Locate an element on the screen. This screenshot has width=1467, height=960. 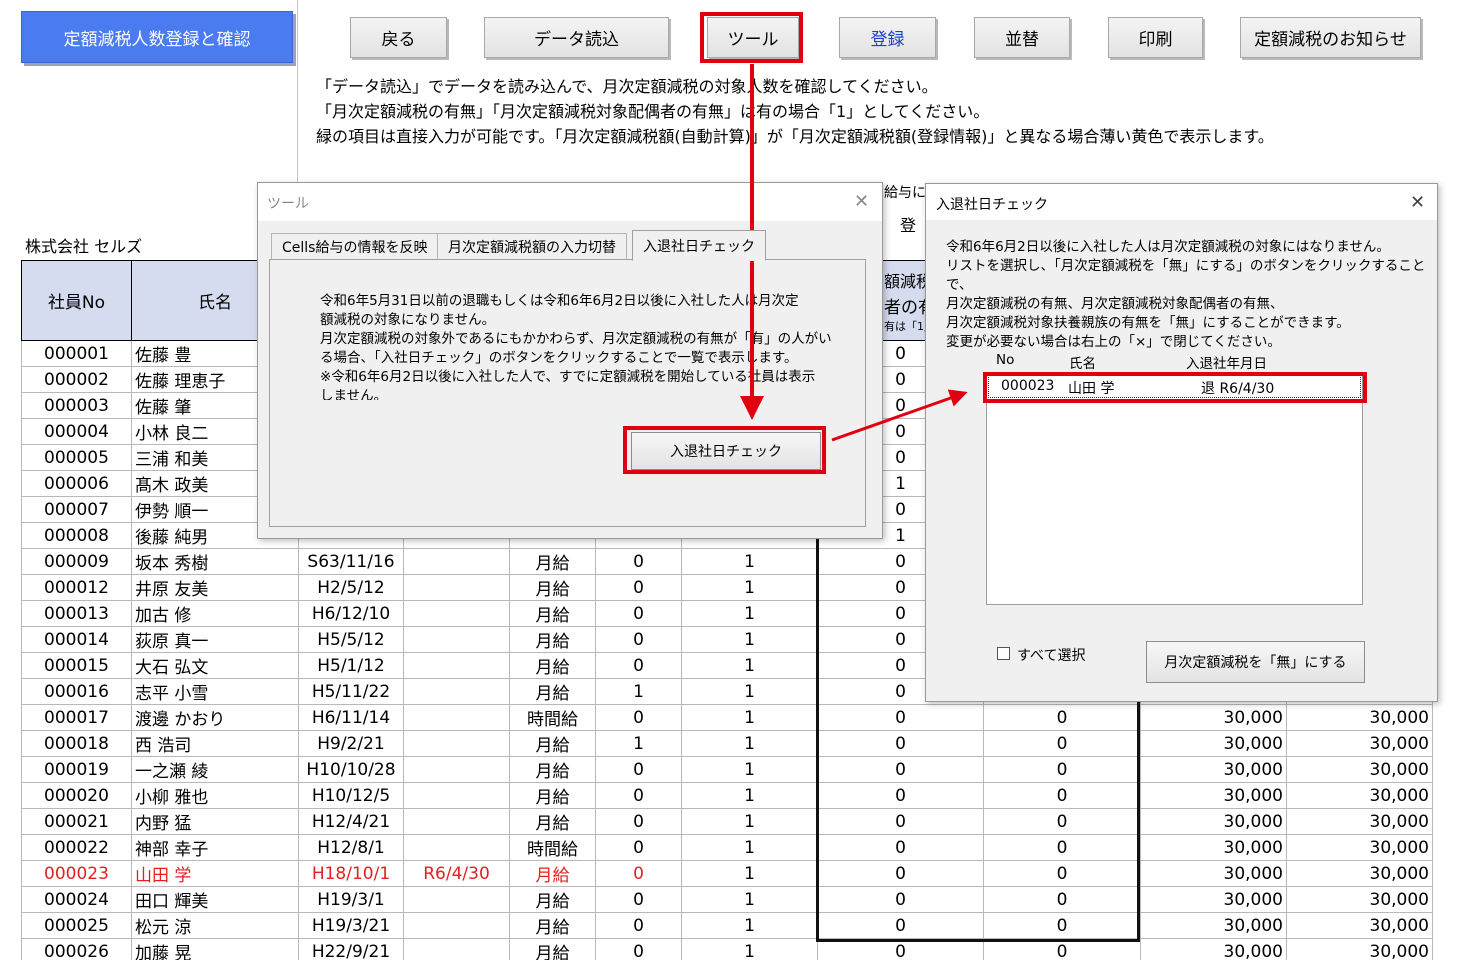
table-cell: 000020 is located at coordinates (76, 795).